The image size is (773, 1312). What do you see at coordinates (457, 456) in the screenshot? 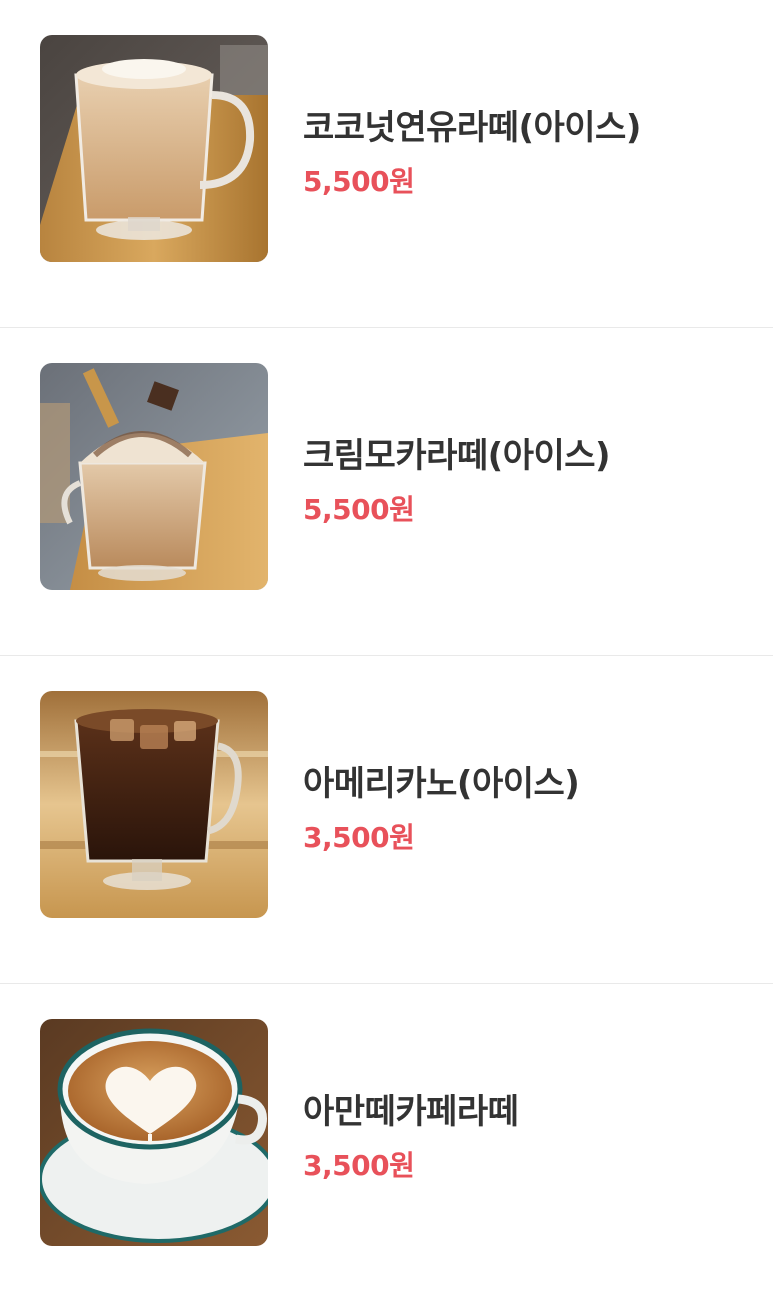
I see `menu-item-name: 크림모카라떼(아이스)` at bounding box center [457, 456].